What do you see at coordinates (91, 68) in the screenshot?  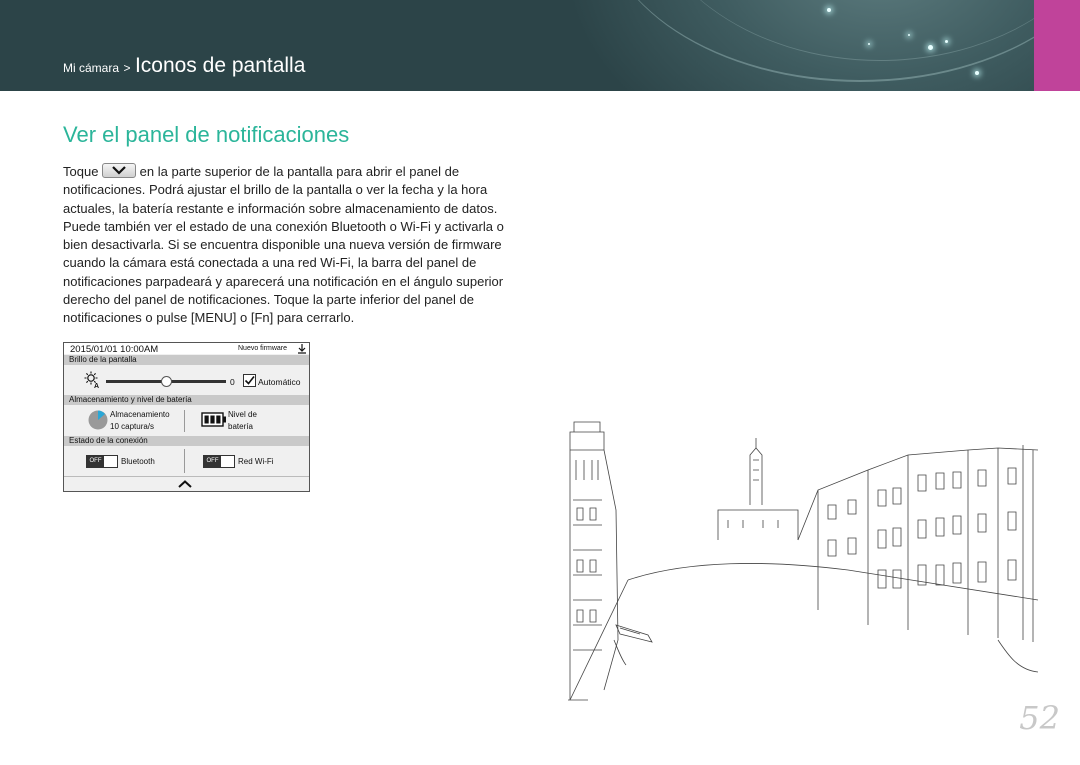 I see `breadcrumb-parent: Mi cámara` at bounding box center [91, 68].